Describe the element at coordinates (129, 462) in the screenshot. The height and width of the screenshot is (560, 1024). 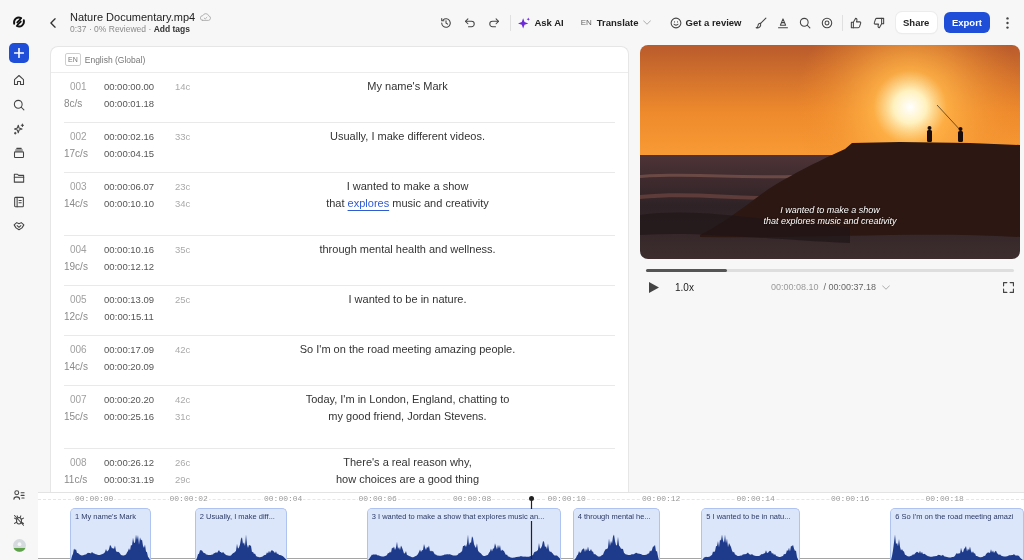
I see `start-time: 00:00:26.12` at that location.